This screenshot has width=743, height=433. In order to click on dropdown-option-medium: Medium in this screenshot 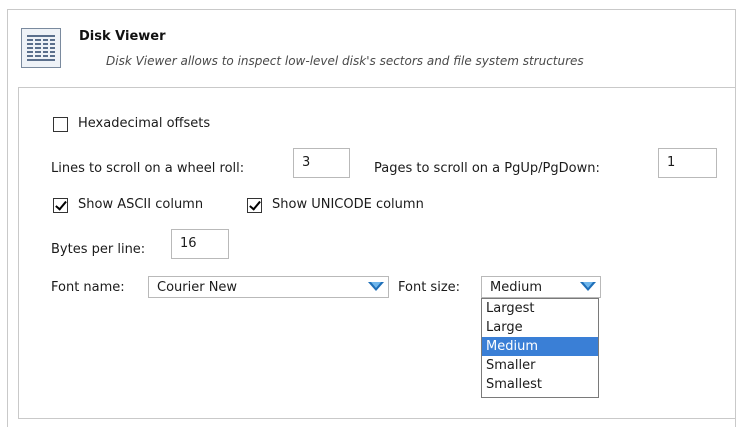, I will do `click(540, 346)`.